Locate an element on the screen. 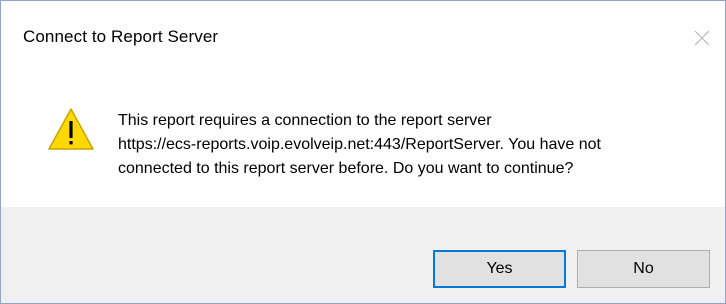 The image size is (726, 304). dialog-title: Connect to Report Server is located at coordinates (121, 36).